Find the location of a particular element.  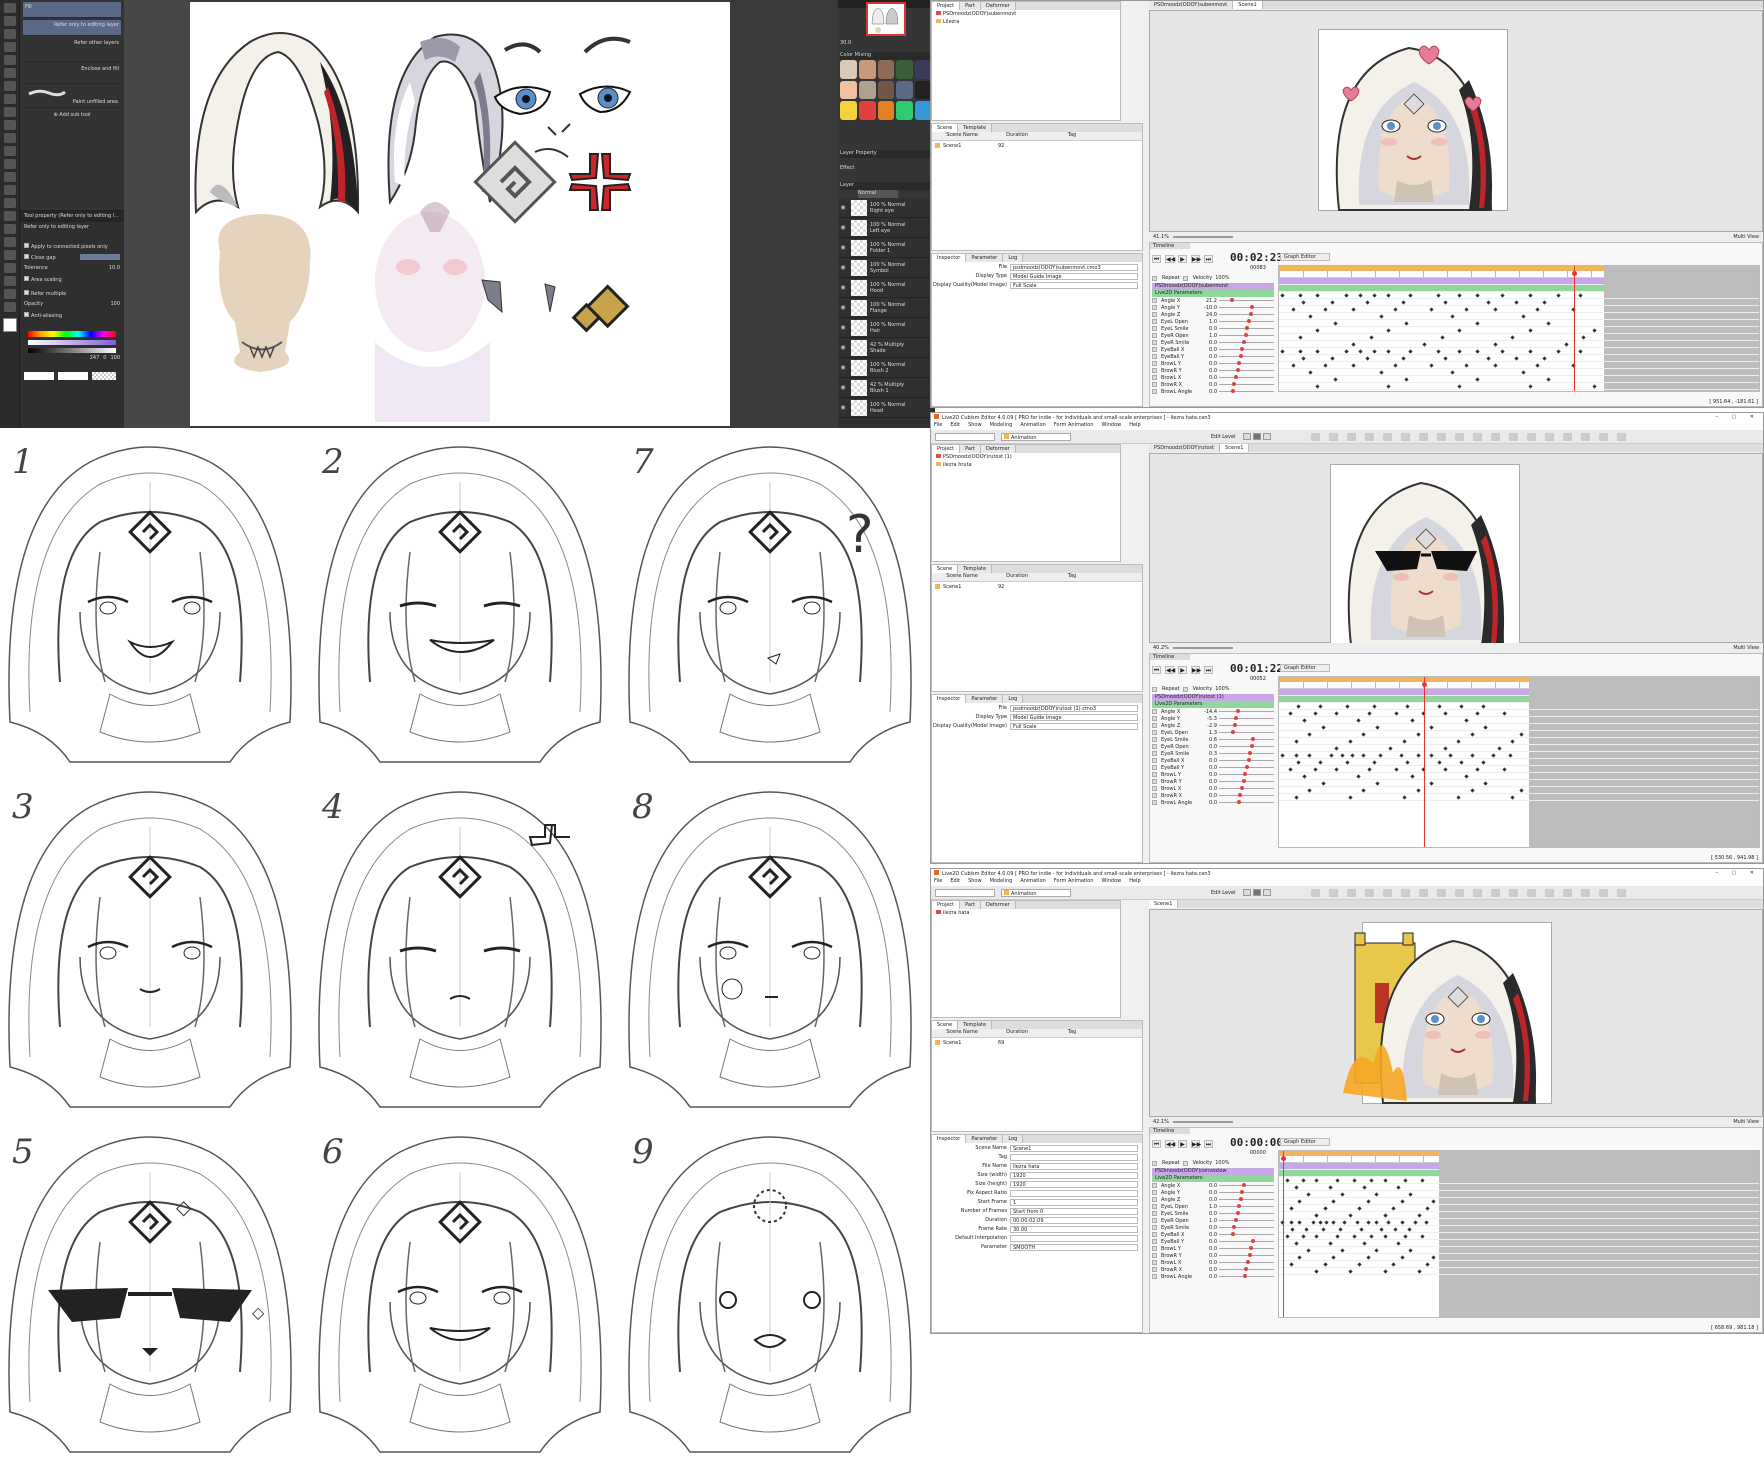

transport-button-icon: ▶▶ is located at coordinates (1196, 1144).